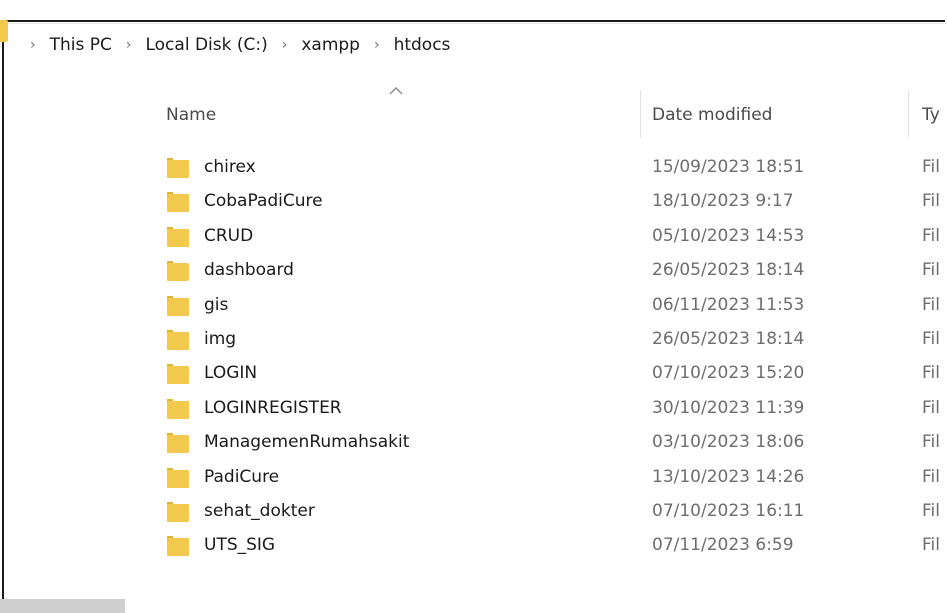 This screenshot has width=947, height=613. Describe the element at coordinates (712, 115) in the screenshot. I see `column-header-date-modified: Date modified` at that location.